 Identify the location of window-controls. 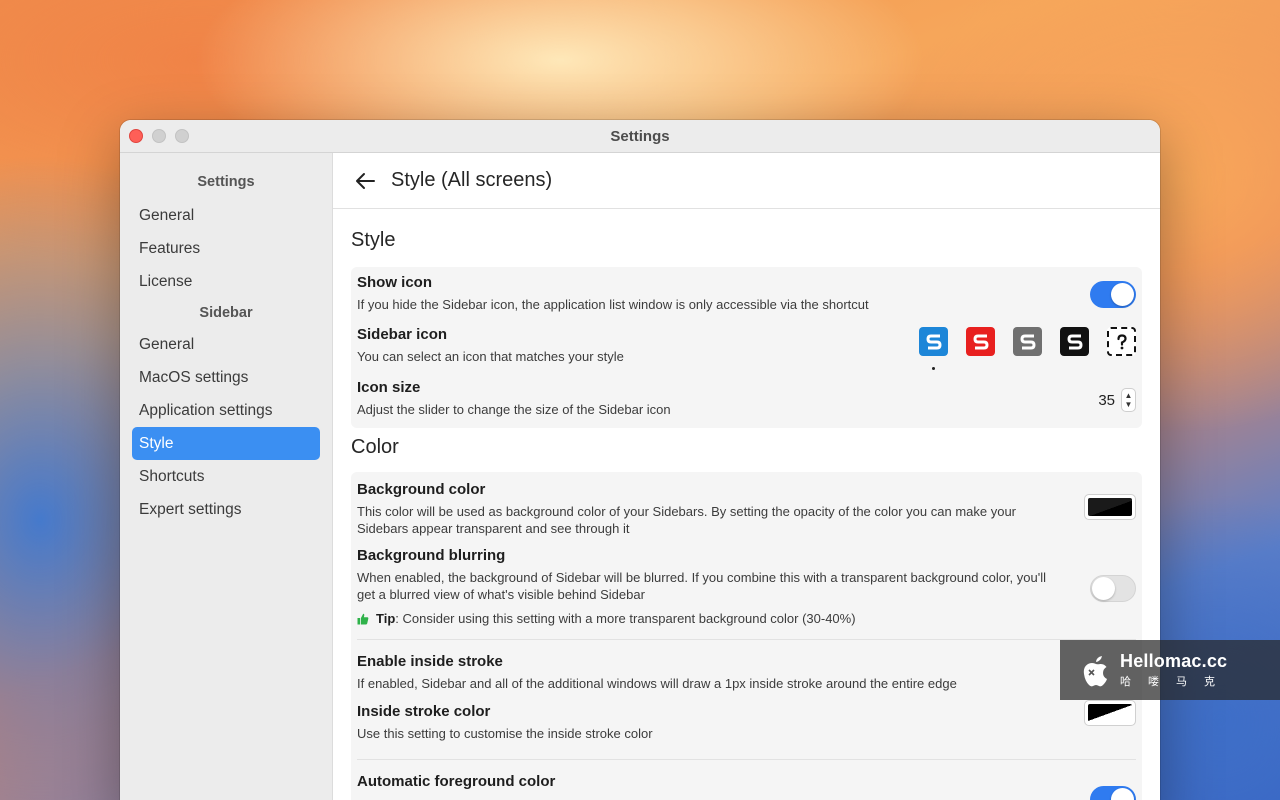
(159, 136).